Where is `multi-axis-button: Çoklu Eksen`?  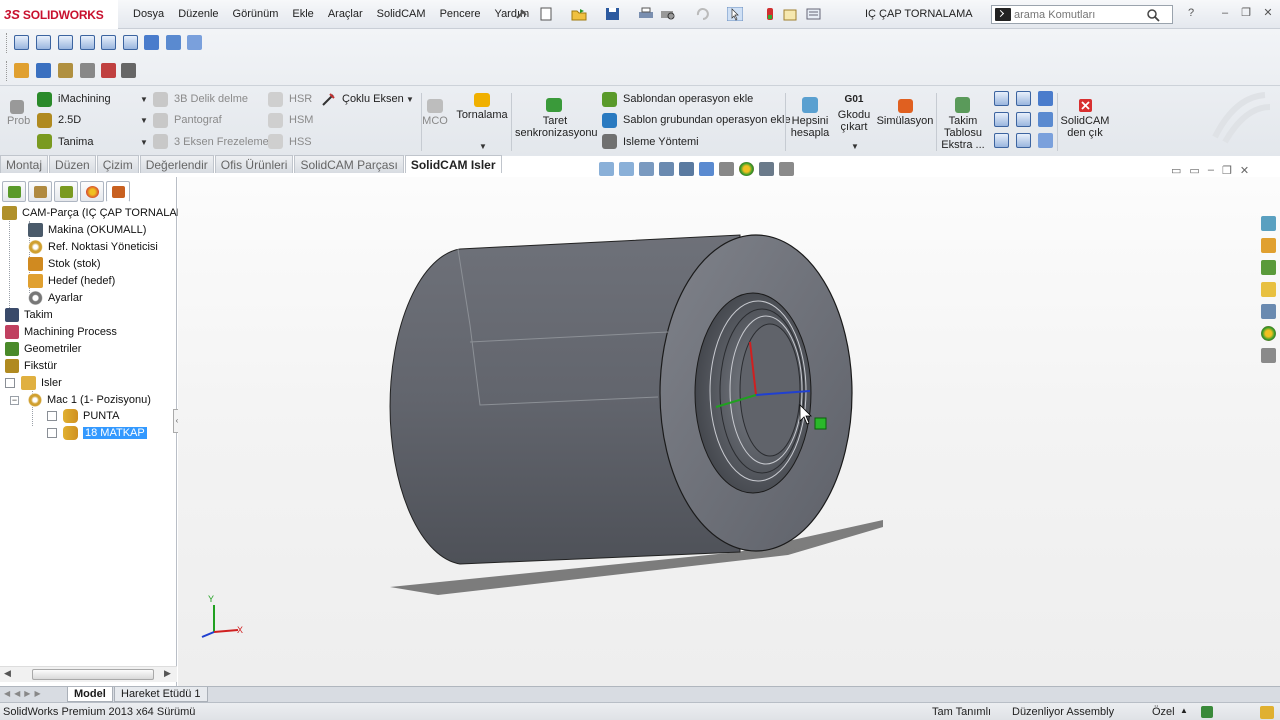
multi-axis-button: Çoklu Eksen is located at coordinates (373, 99).